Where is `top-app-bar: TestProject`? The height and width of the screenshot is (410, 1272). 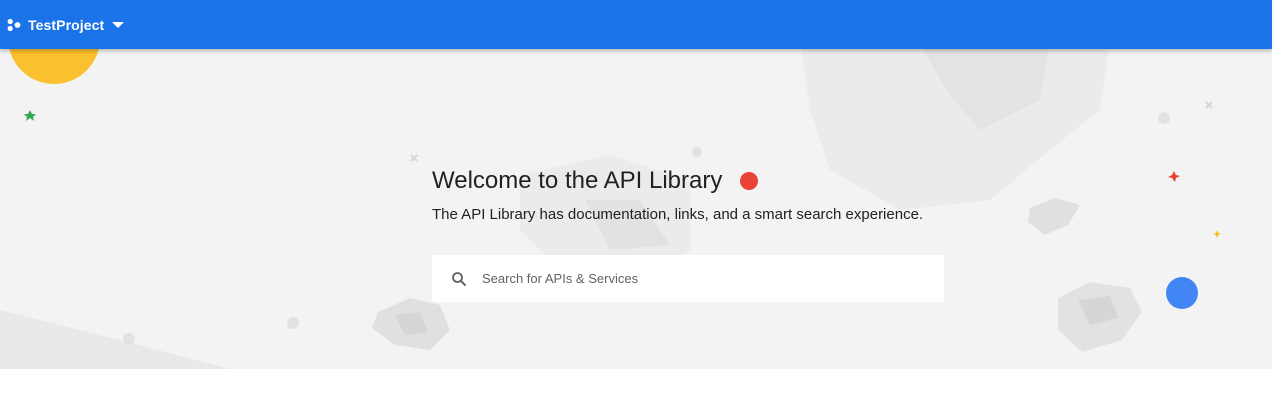
top-app-bar: TestProject is located at coordinates (636, 24).